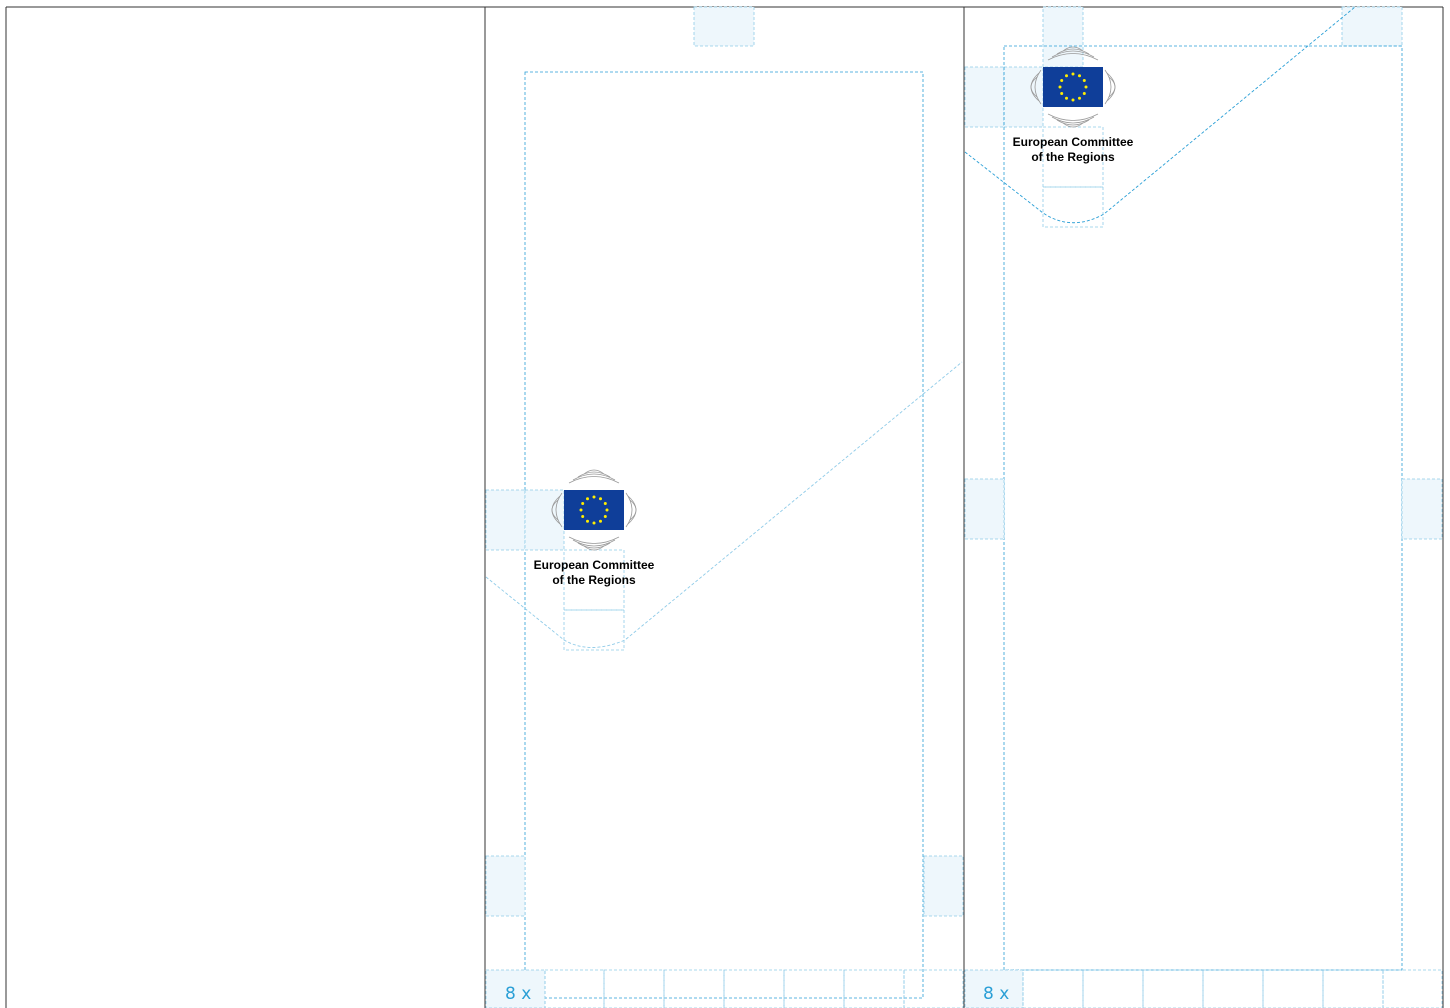 The image size is (1450, 1008). I want to click on eu-flag-emblem-icon, so click(594, 510).